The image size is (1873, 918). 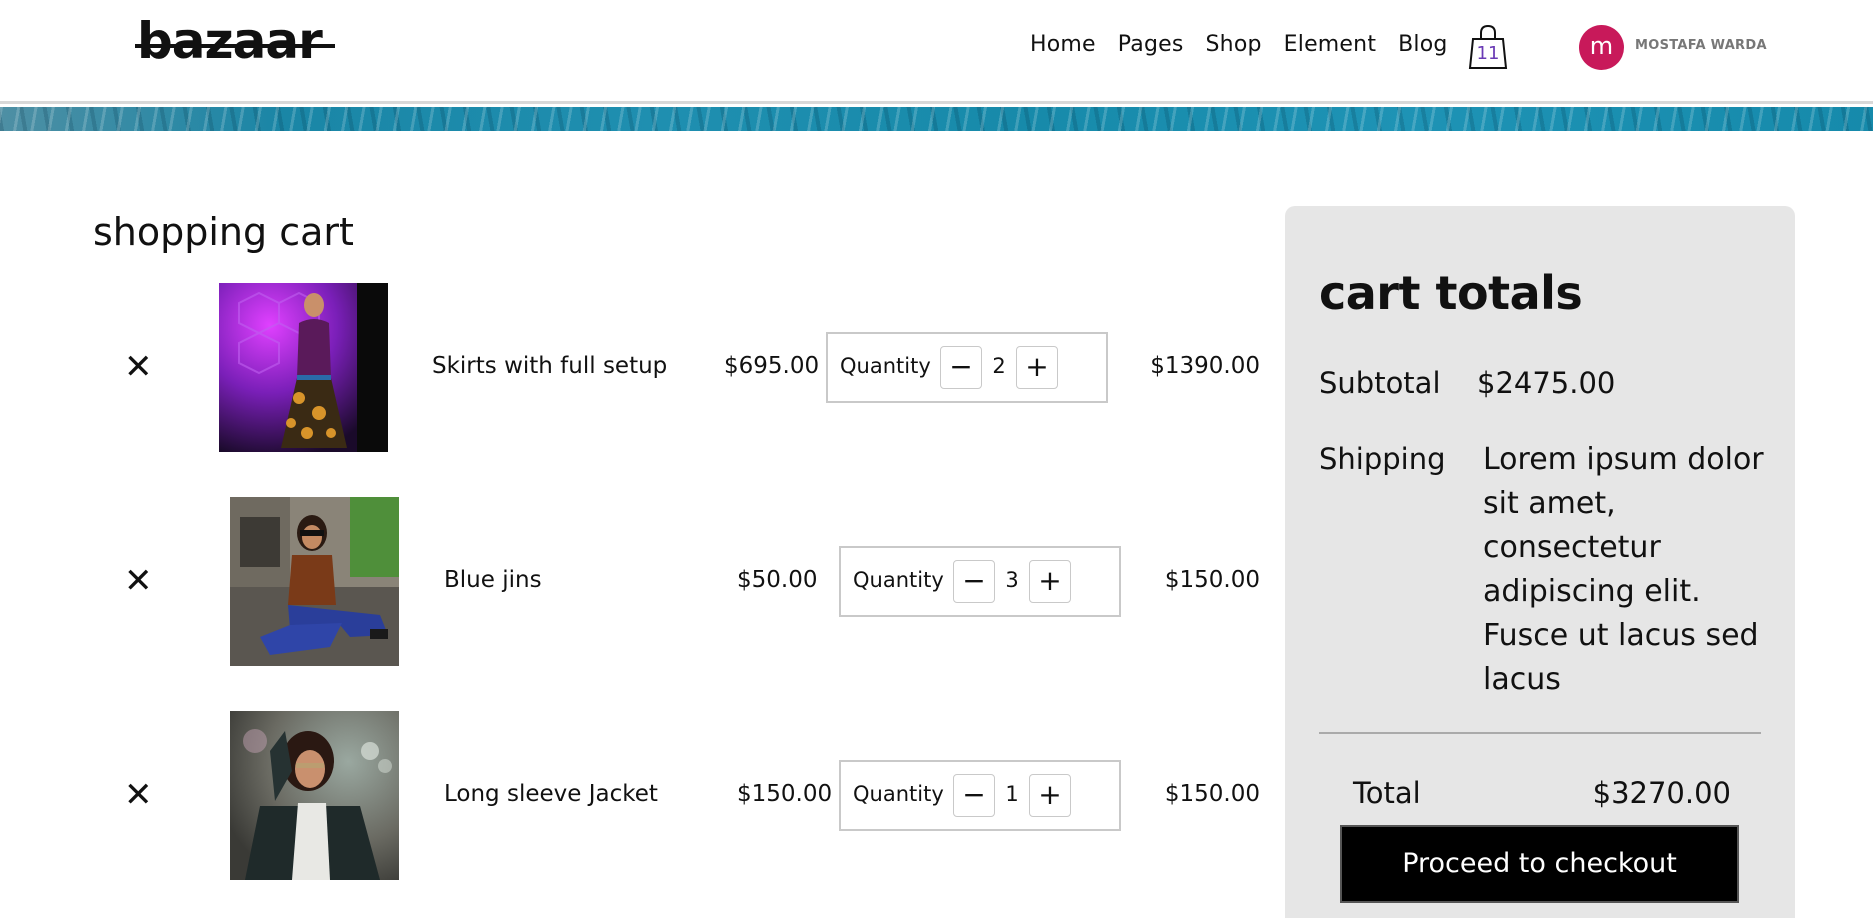 I want to click on product-image-jacket, so click(x=314, y=795).